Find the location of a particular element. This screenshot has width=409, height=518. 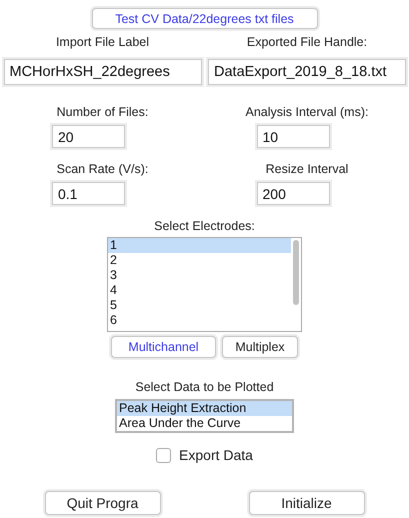

test-data-button: Test CV Data/22degrees txt files is located at coordinates (205, 18).